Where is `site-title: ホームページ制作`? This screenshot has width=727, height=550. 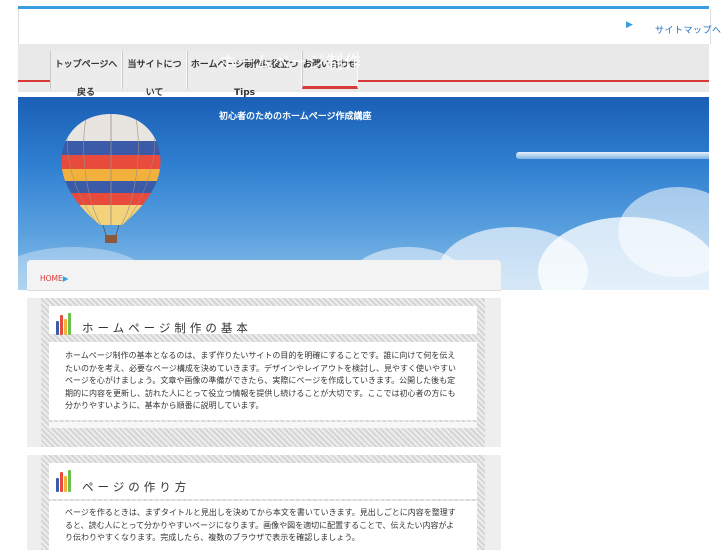
site-title: ホームページ制作 is located at coordinates (290, 60).